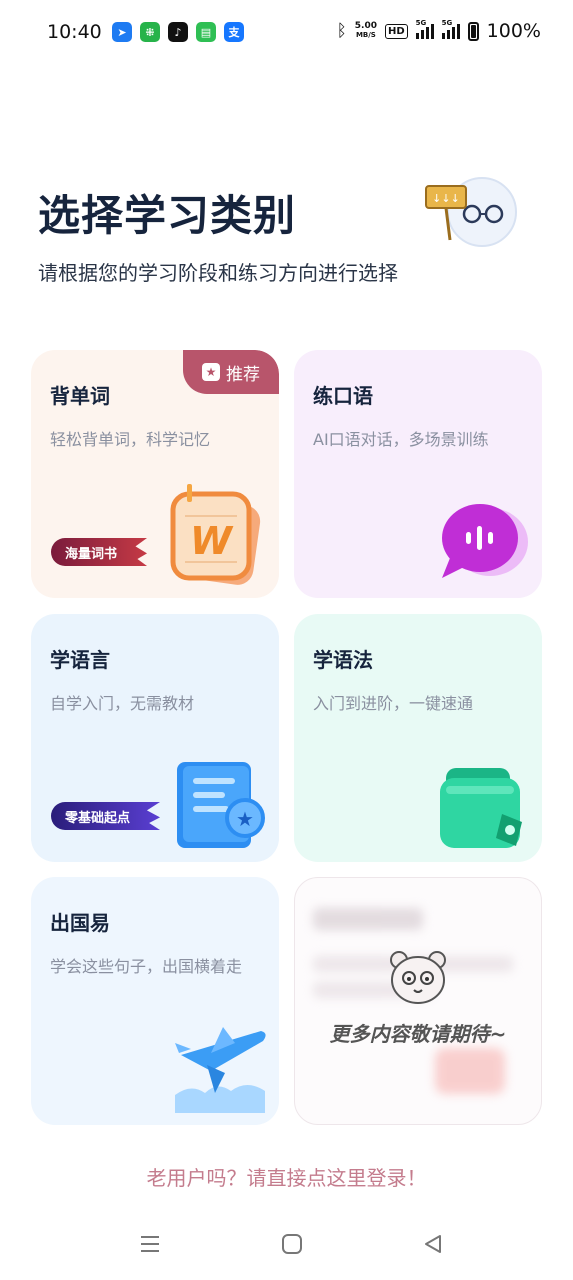 Image resolution: width=573 pixels, height=1280 pixels. What do you see at coordinates (221, 805) in the screenshot?
I see `textbook-icon: ★` at bounding box center [221, 805].